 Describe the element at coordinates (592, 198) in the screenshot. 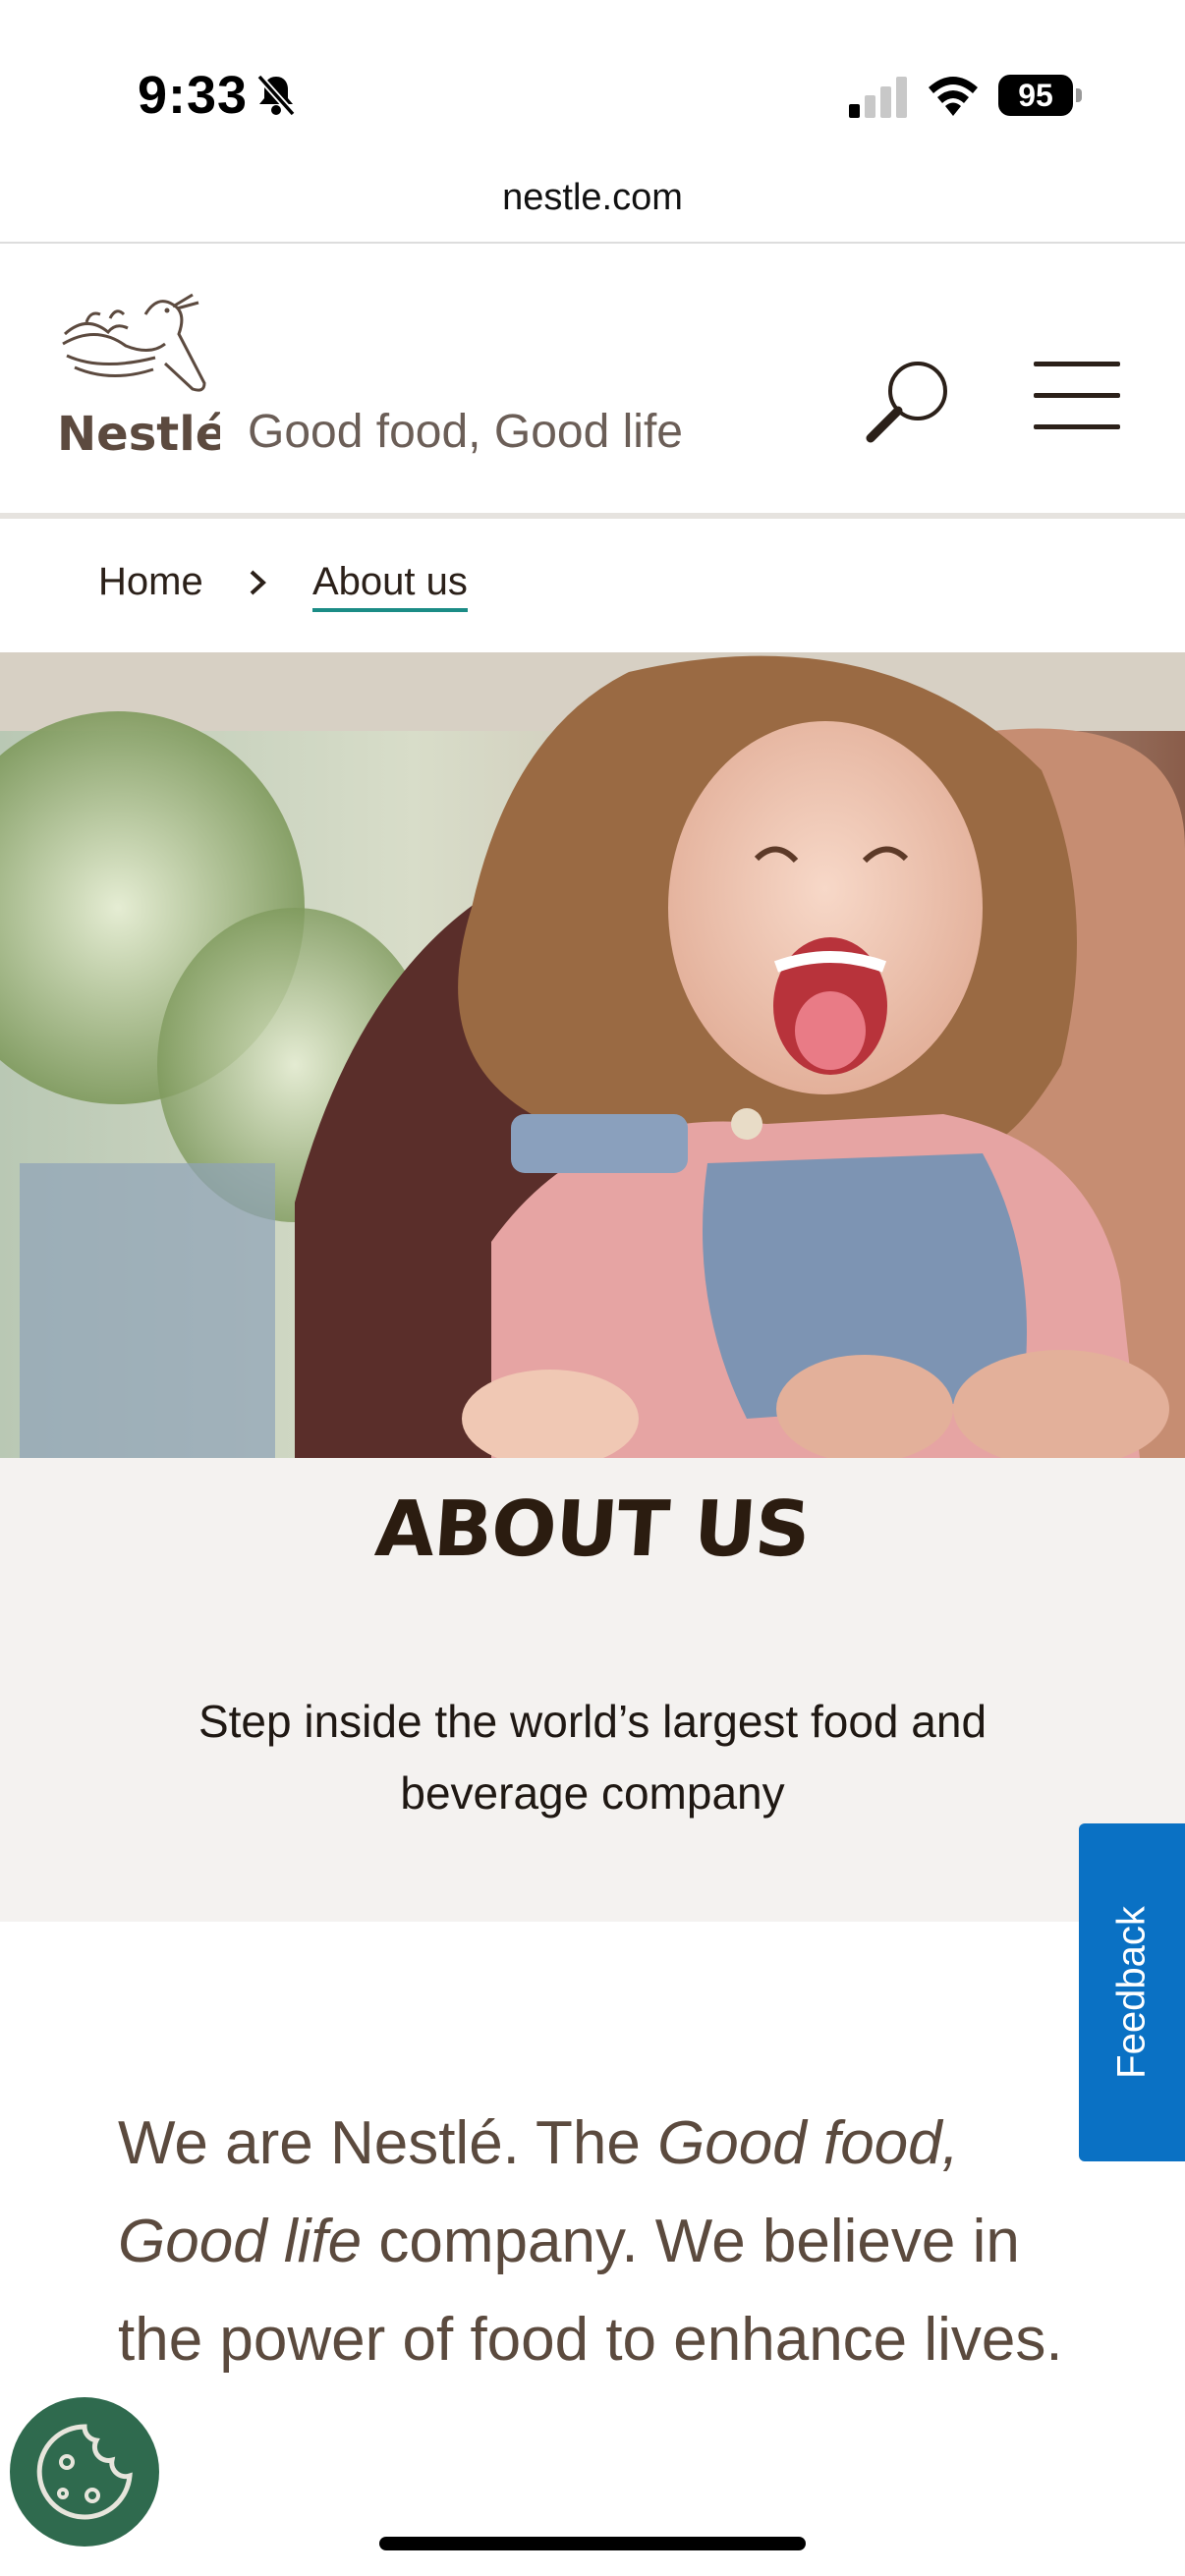

I see `address-bar-url: nestle.com` at that location.